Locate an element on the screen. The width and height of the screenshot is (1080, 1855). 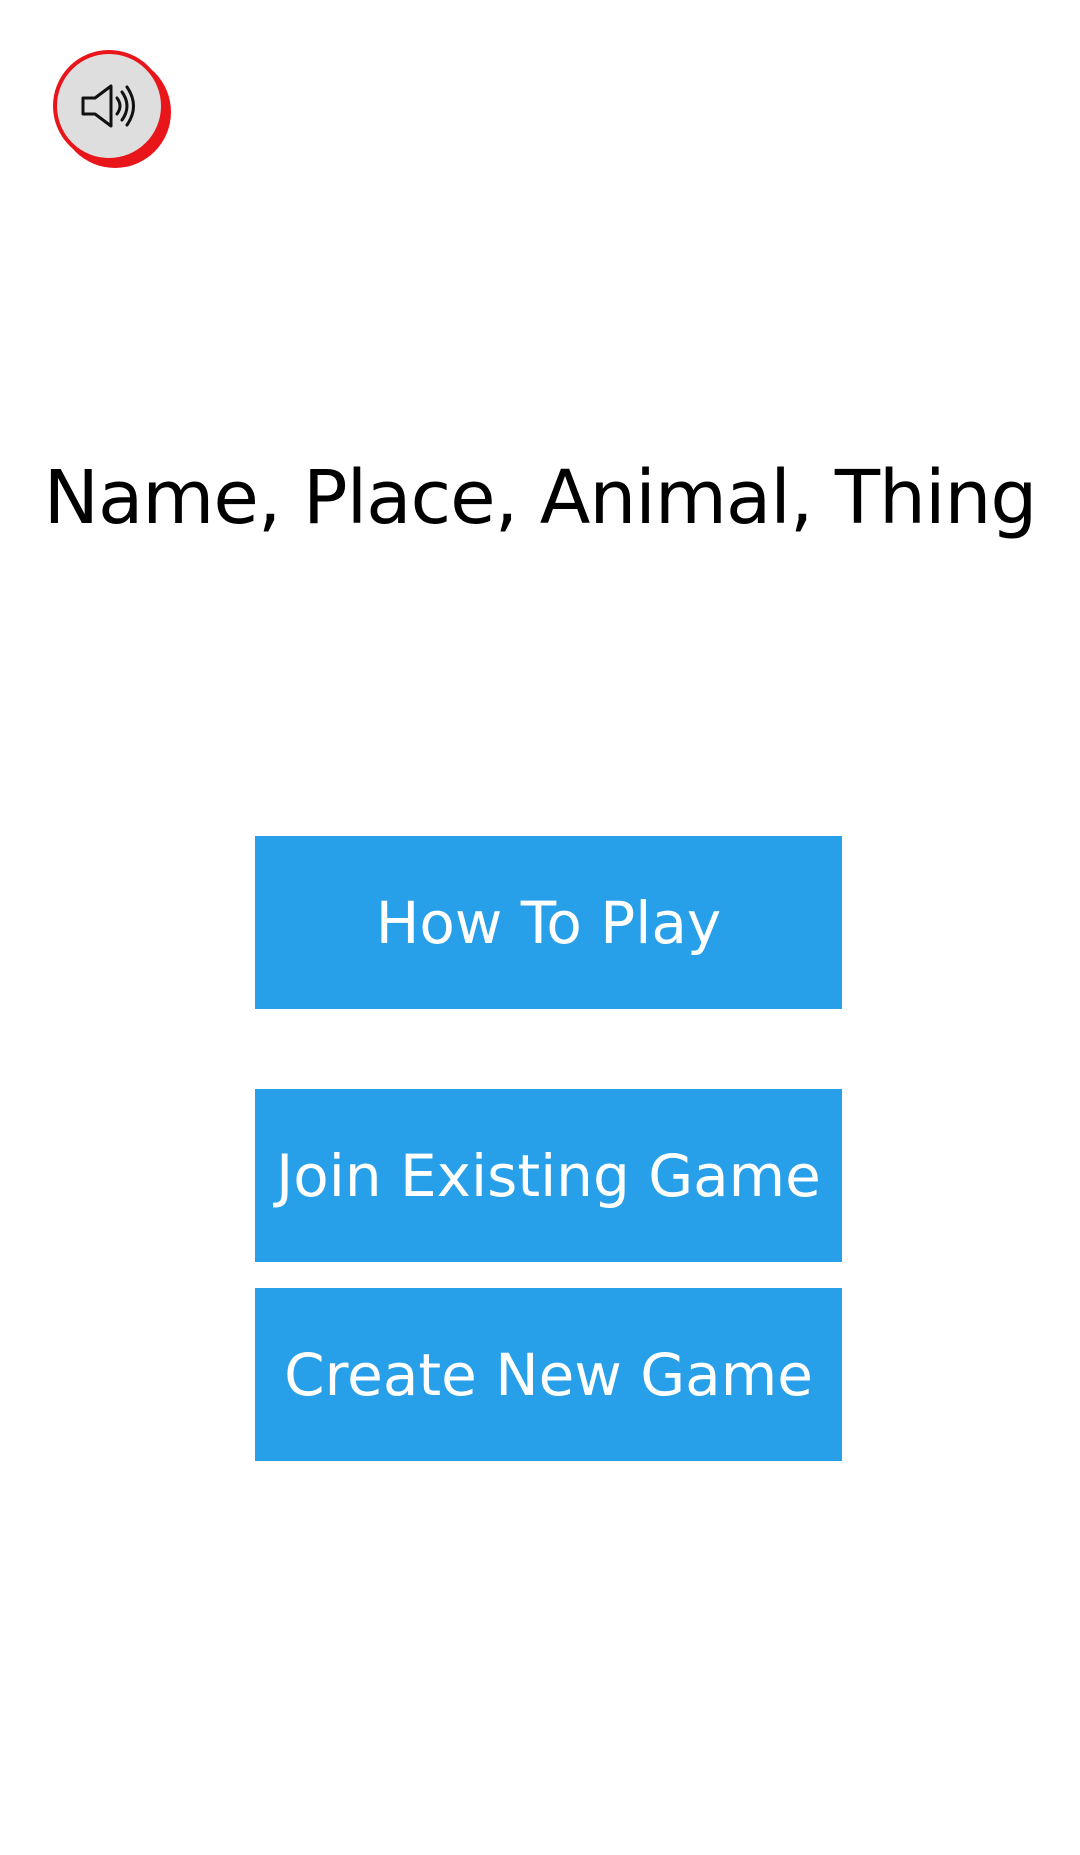
how-to-play-label: How To Play is located at coordinates (548, 922).